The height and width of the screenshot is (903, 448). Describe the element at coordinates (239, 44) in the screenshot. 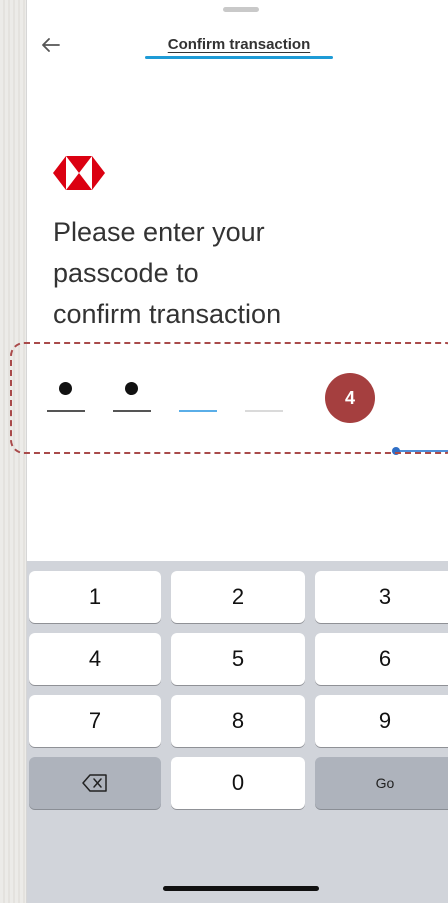

I see `page-title: Confirm transaction` at that location.